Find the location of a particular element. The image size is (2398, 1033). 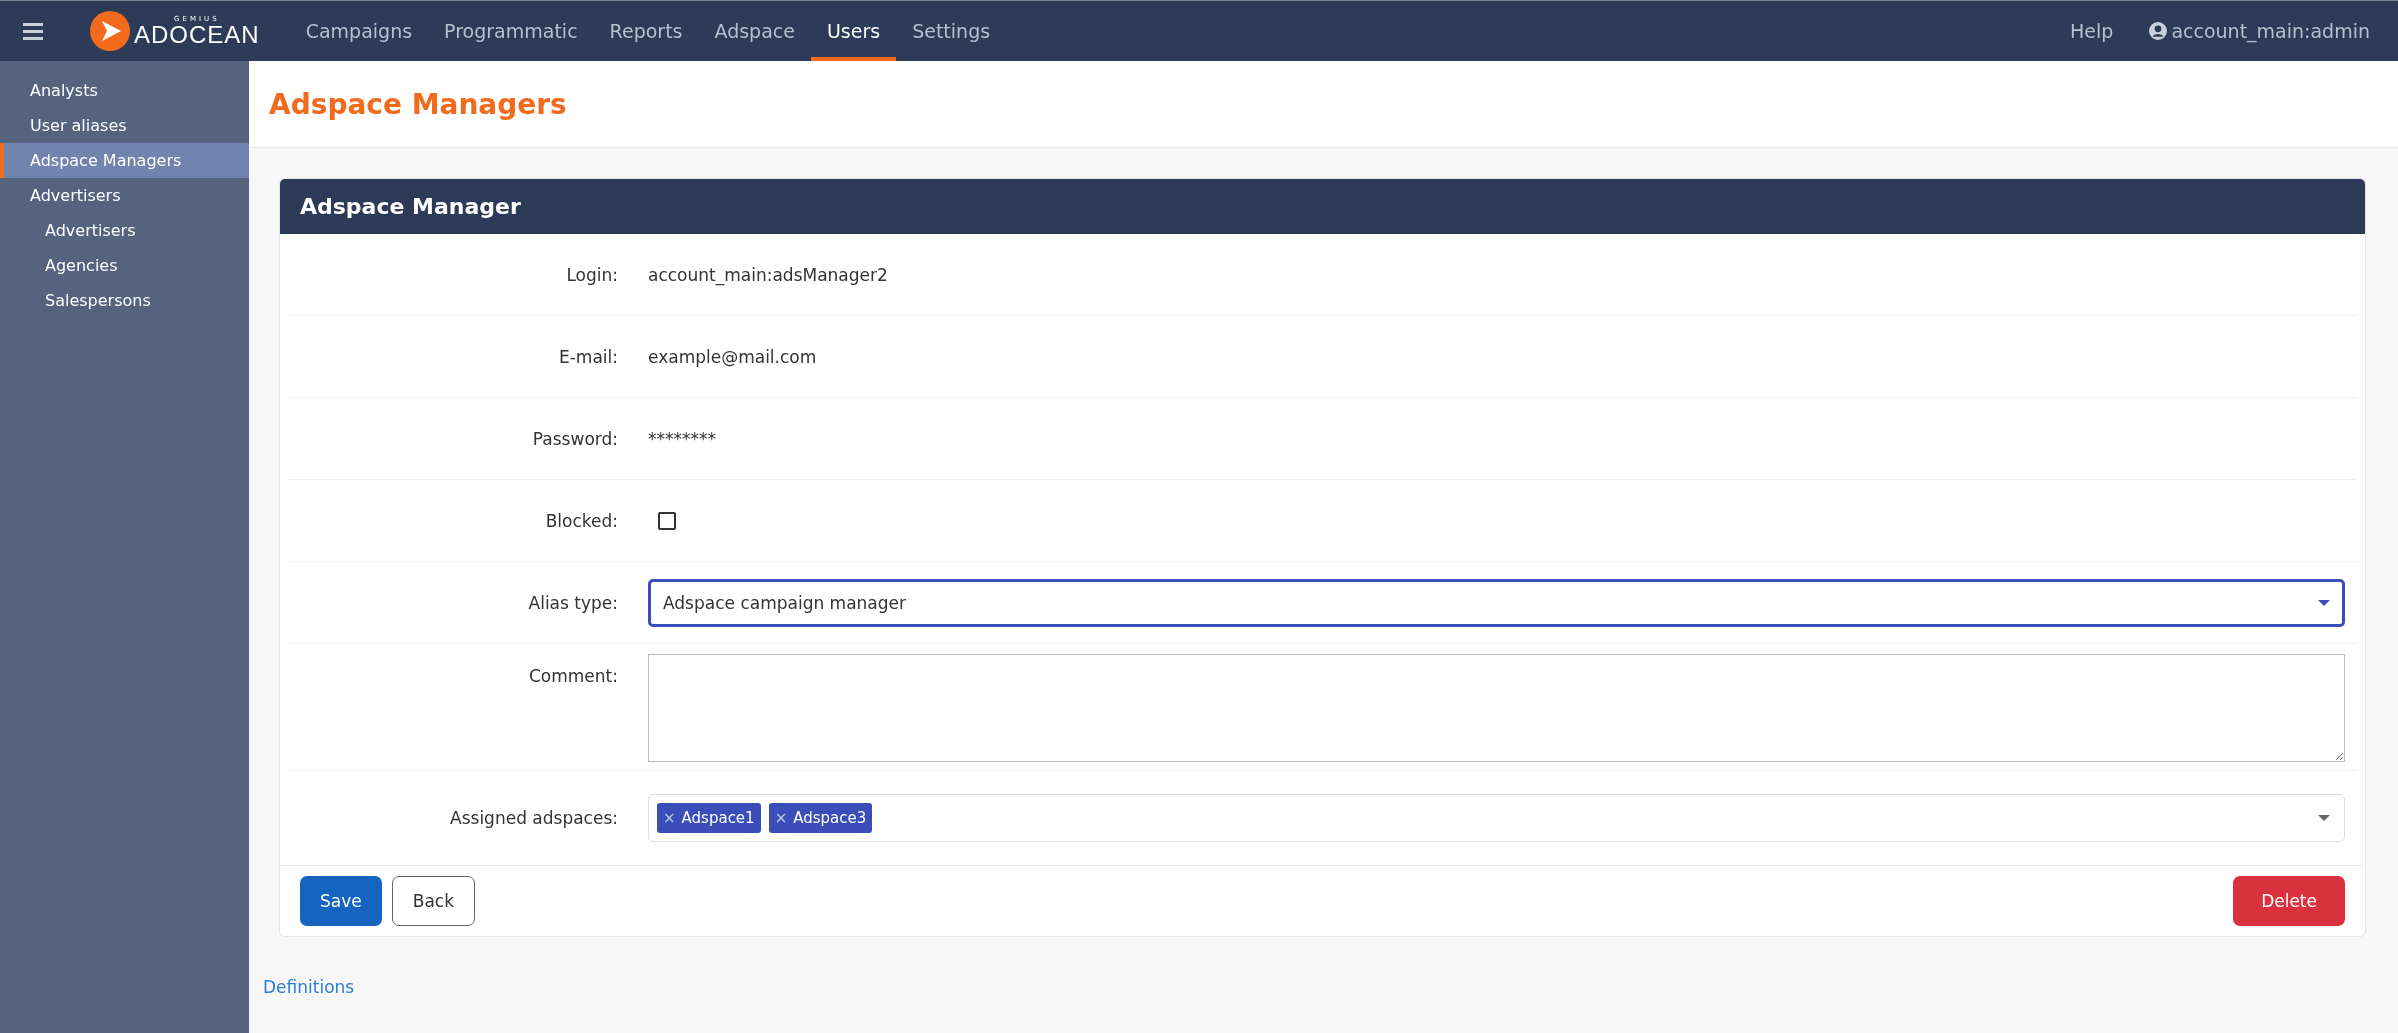

field-label: Alias type: is located at coordinates (573, 602).